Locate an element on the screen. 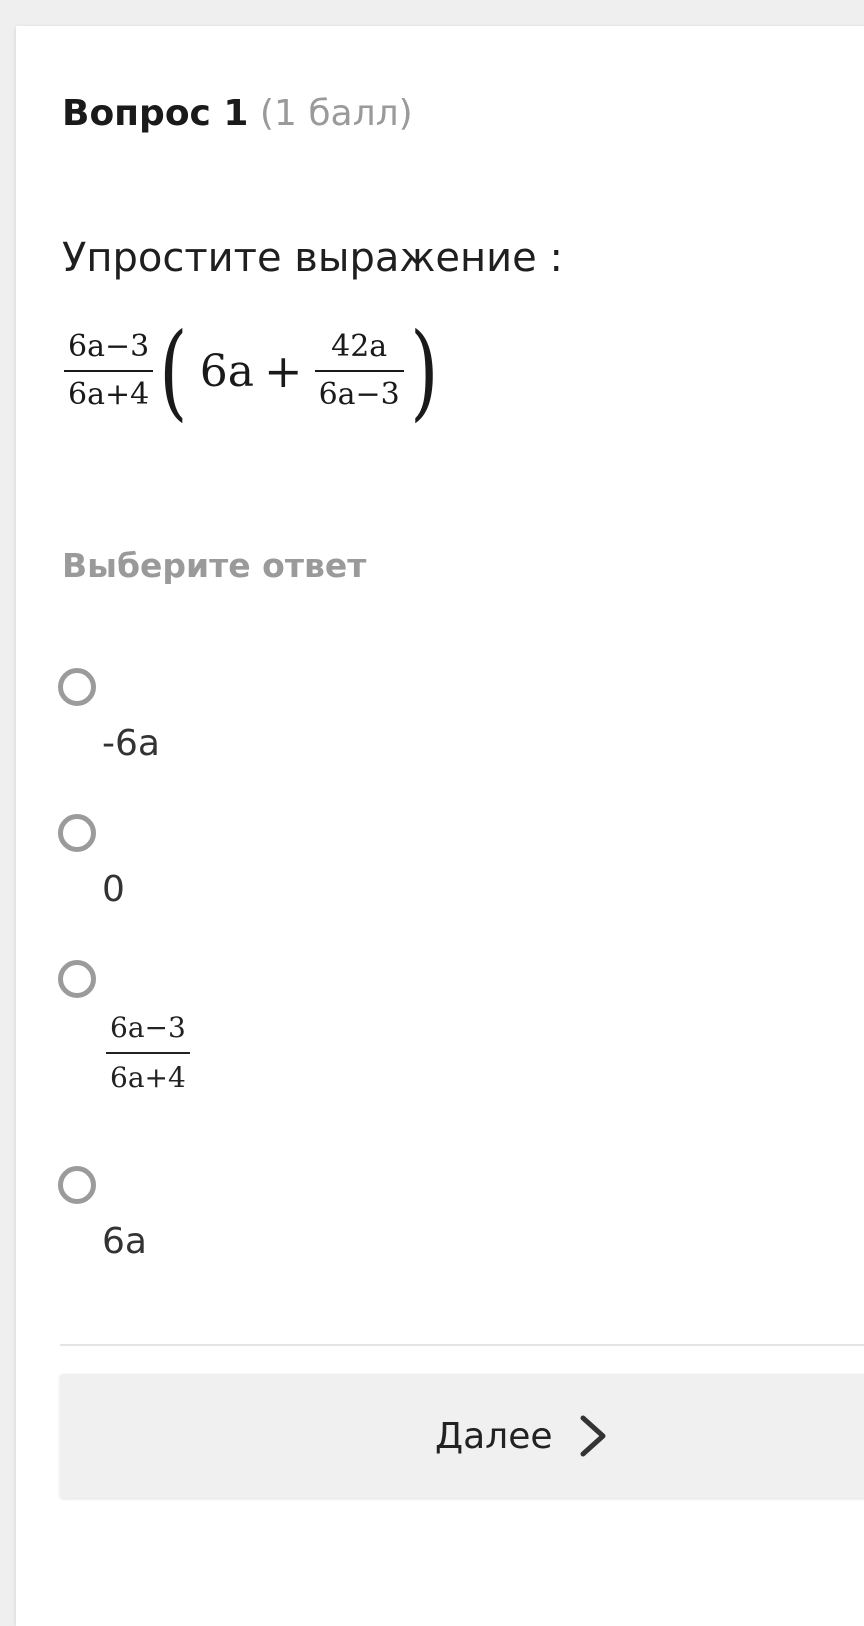  next-button-content: Далее is located at coordinates (525, 1436).